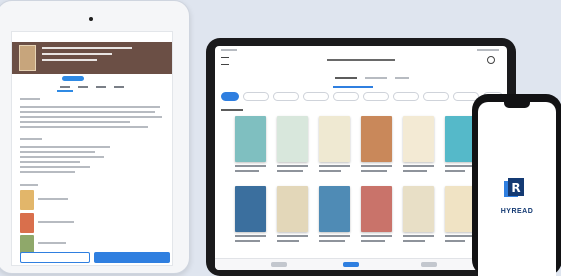 This screenshot has width=561, height=276. Describe the element at coordinates (429, 264) in the screenshot. I see `bottom-nav-account` at that location.